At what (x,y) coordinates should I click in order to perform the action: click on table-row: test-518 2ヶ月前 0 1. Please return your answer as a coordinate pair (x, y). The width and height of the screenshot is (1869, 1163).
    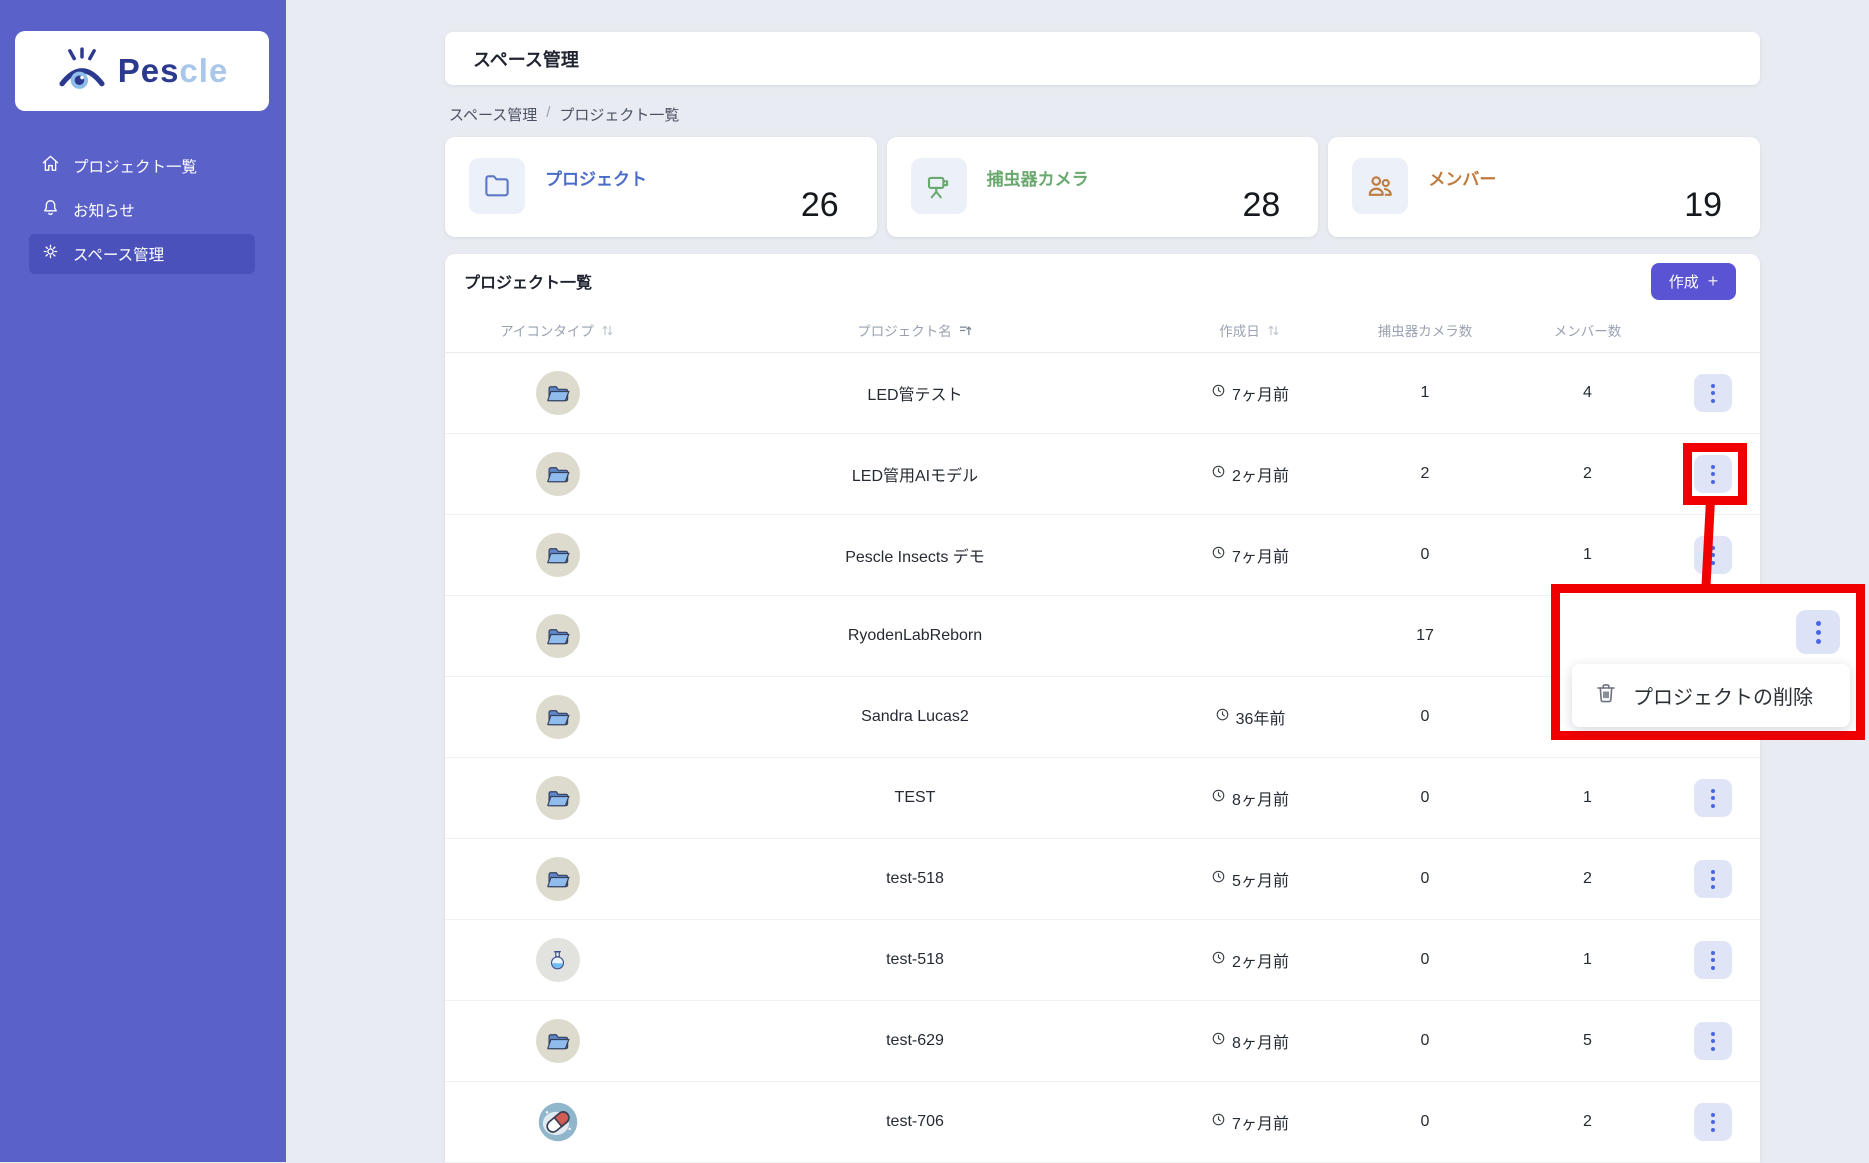
    Looking at the image, I should click on (1102, 960).